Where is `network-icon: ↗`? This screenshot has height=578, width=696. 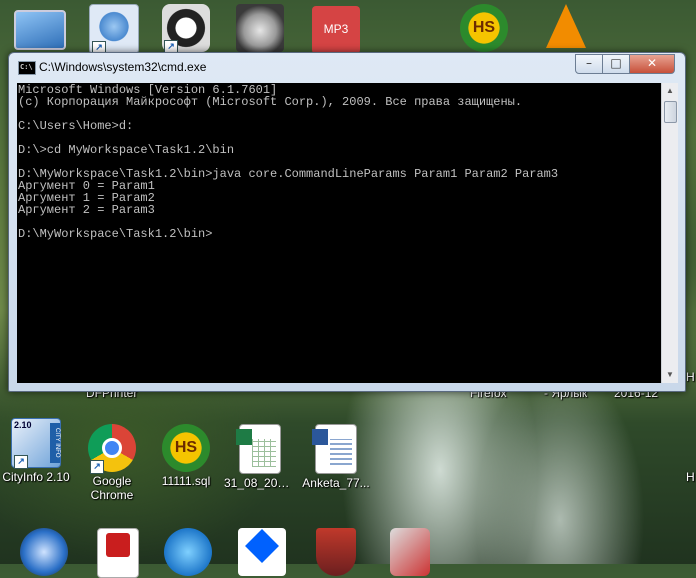
network-icon: ↗ is located at coordinates (114, 29).